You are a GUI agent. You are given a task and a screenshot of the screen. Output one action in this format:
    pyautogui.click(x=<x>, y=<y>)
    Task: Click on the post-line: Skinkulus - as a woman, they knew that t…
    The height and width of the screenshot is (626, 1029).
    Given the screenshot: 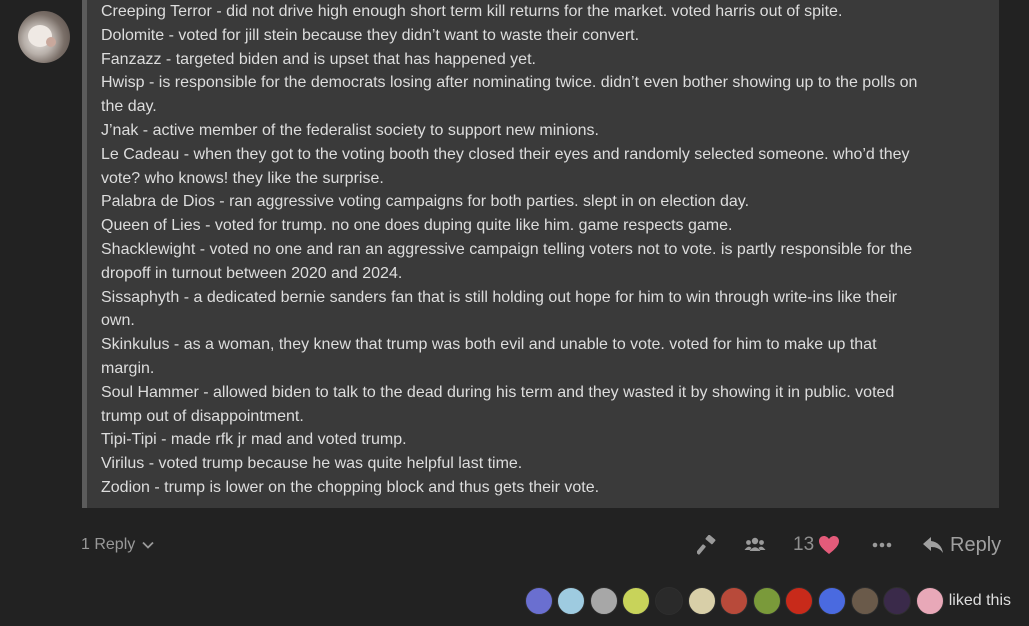 What is the action you would take?
    pyautogui.click(x=489, y=345)
    